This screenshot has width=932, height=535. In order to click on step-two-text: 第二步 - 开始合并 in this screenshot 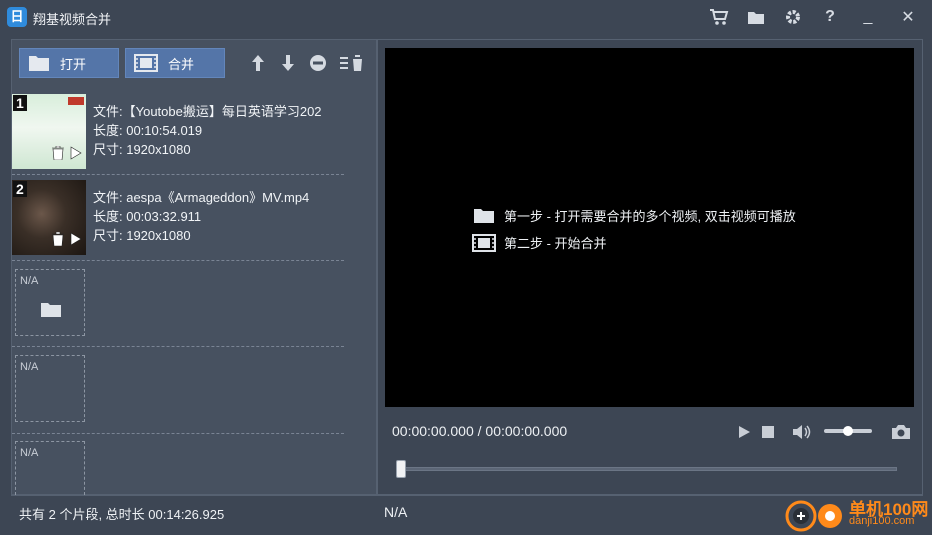, I will do `click(555, 243)`.